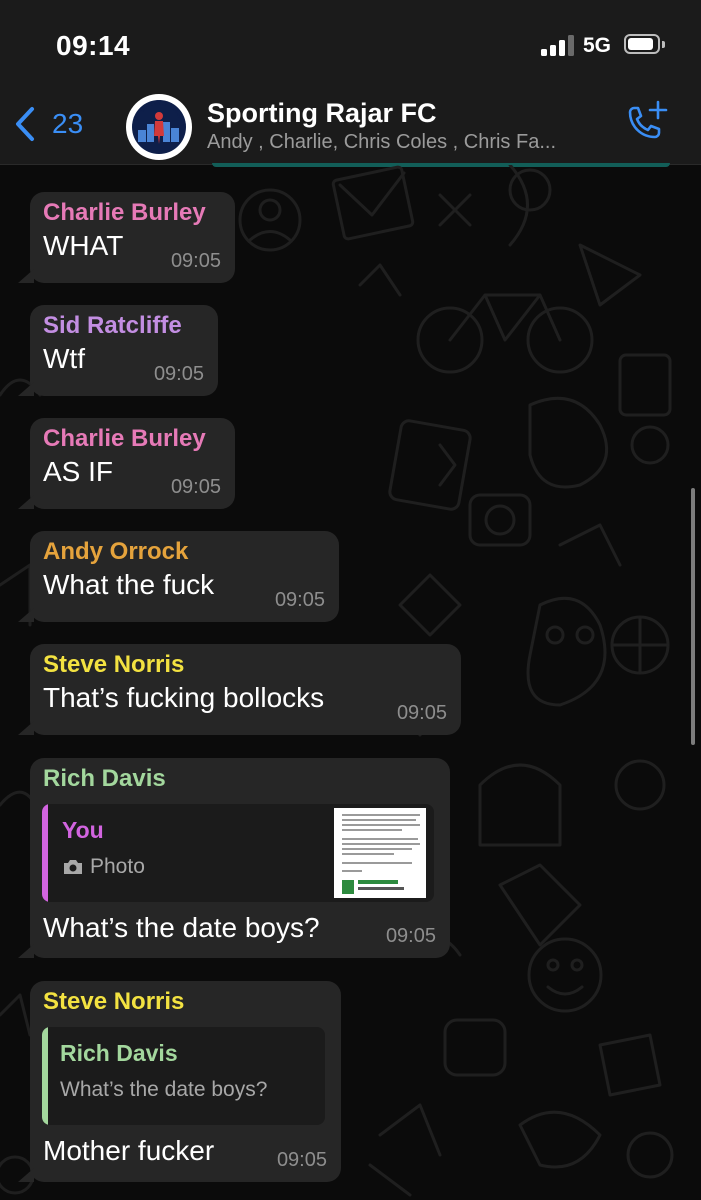  What do you see at coordinates (164, 1089) in the screenshot?
I see `quote-text: What’s the date boys?` at bounding box center [164, 1089].